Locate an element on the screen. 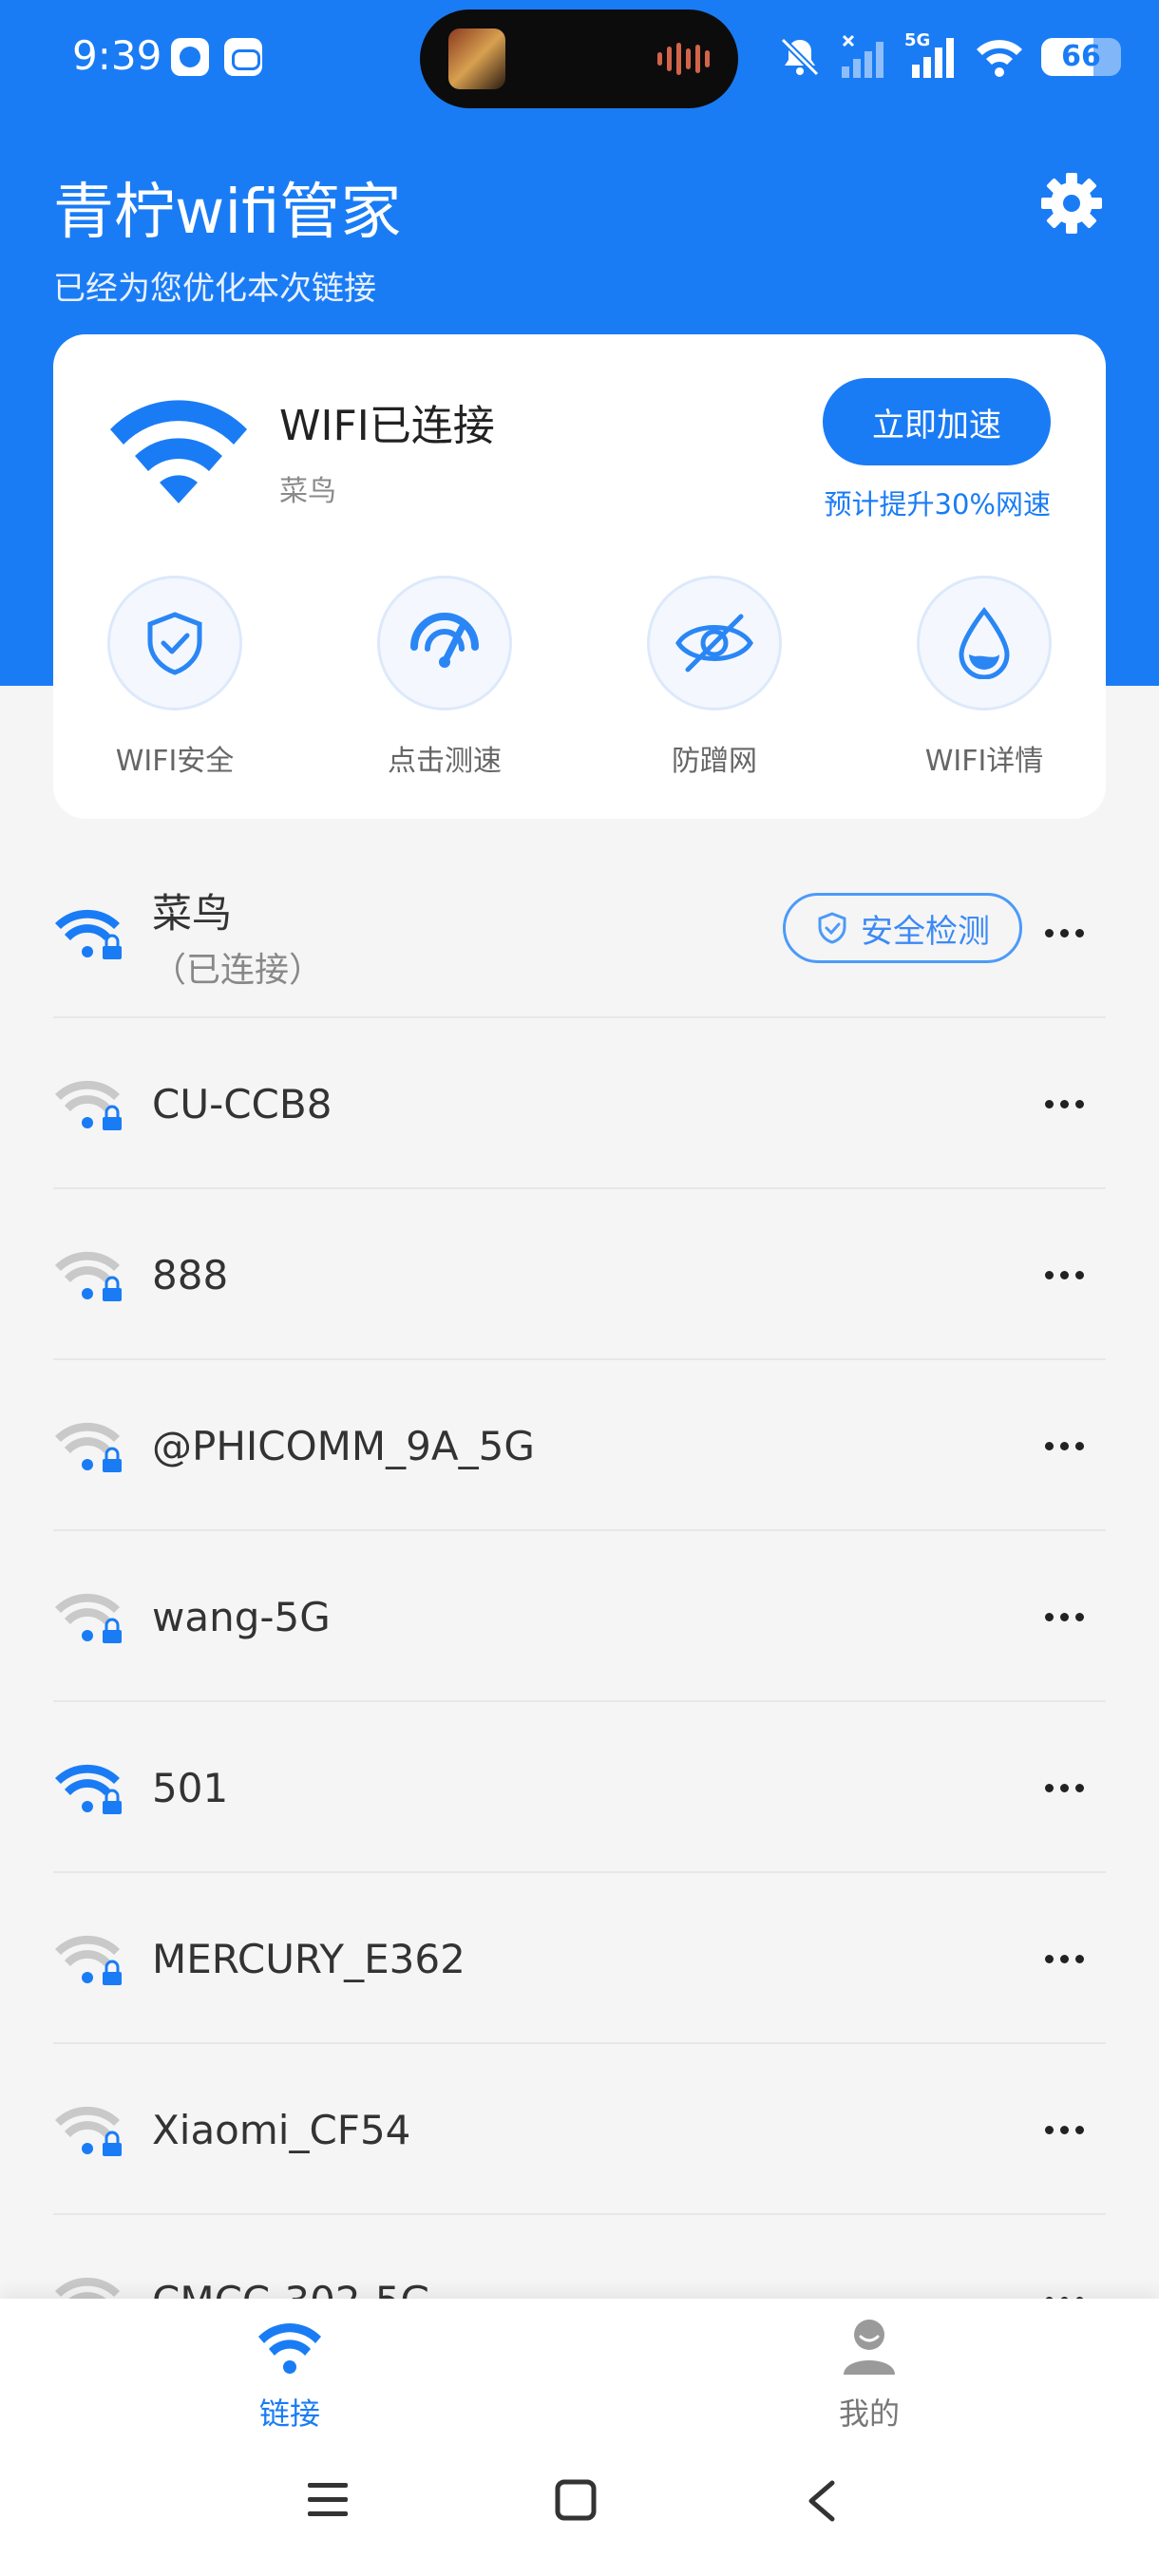  wifi-name: CU-CCB8 is located at coordinates (242, 1104).